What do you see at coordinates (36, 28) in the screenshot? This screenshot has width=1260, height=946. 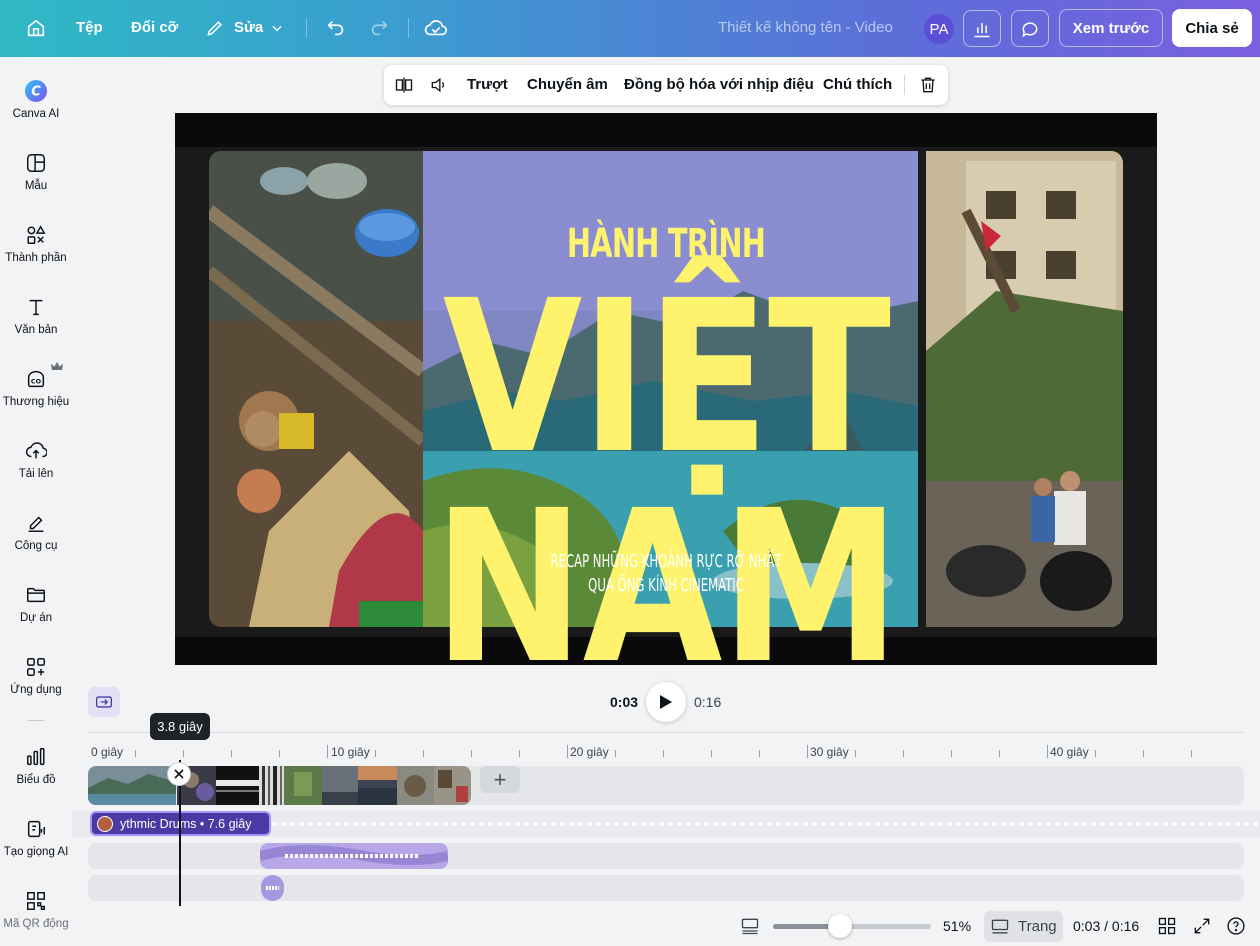 I see `home-icon` at bounding box center [36, 28].